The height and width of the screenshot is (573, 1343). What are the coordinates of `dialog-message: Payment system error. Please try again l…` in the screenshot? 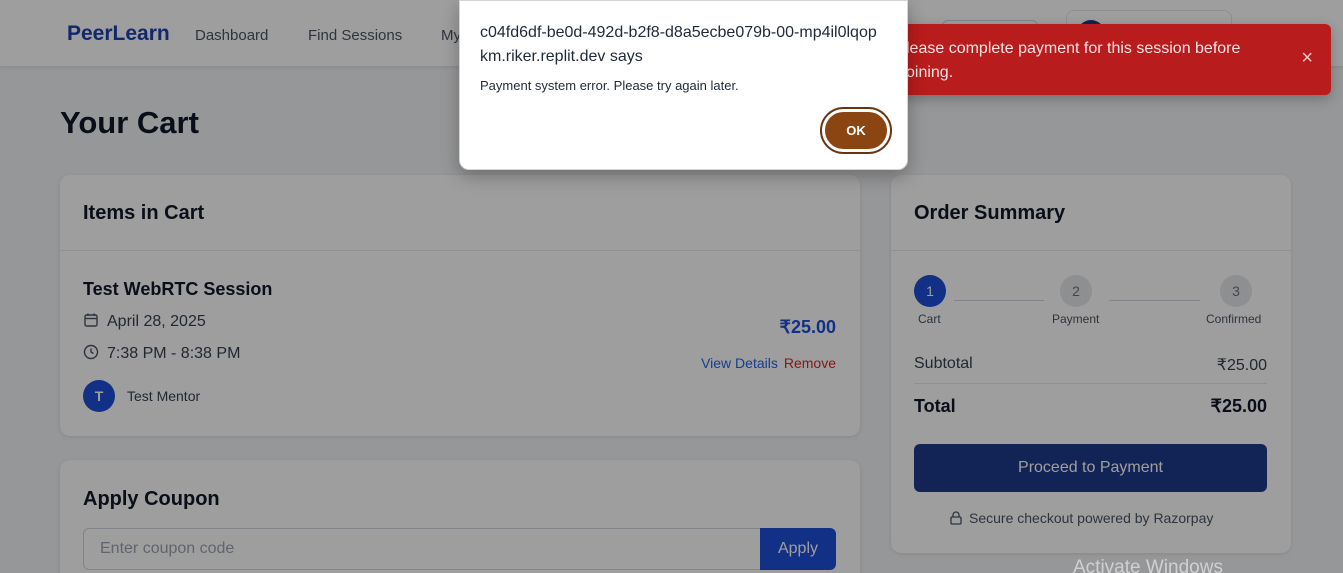 It's located at (609, 85).